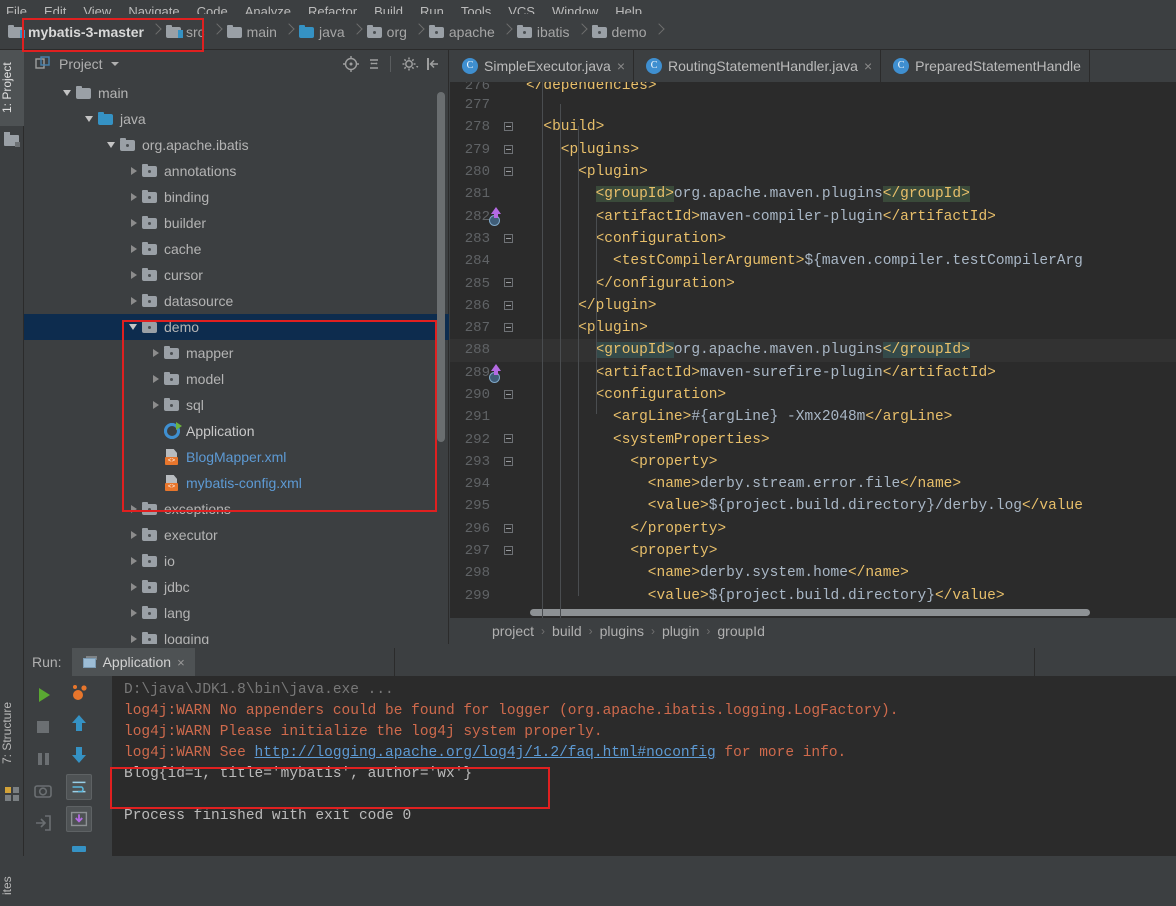  What do you see at coordinates (12, 88) in the screenshot?
I see `sidebar-item-project: 1: Project` at bounding box center [12, 88].